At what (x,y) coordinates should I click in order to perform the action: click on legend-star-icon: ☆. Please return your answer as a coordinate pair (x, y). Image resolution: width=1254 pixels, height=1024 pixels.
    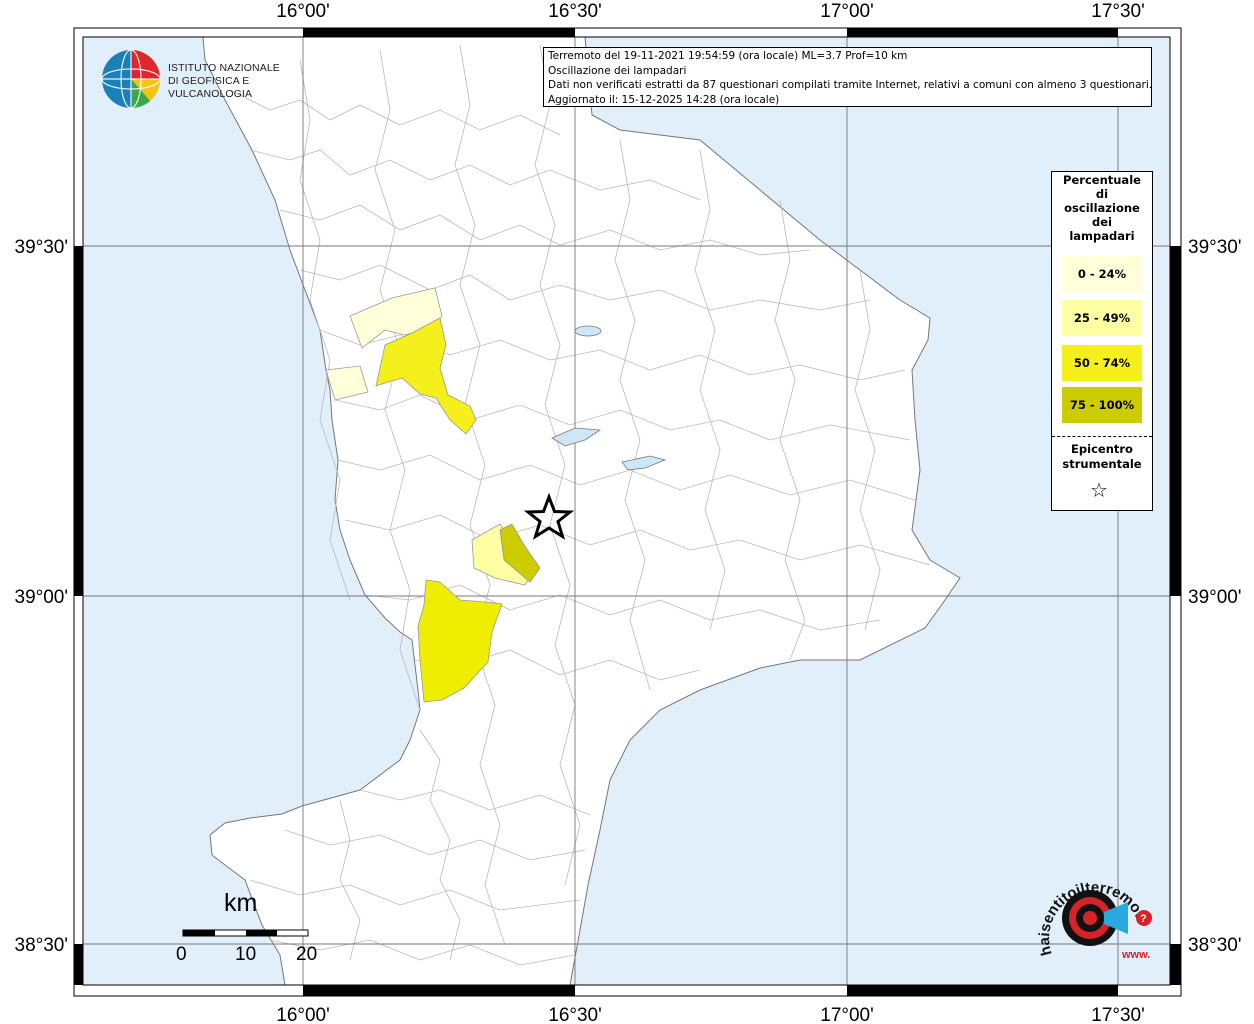
    Looking at the image, I should click on (1099, 490).